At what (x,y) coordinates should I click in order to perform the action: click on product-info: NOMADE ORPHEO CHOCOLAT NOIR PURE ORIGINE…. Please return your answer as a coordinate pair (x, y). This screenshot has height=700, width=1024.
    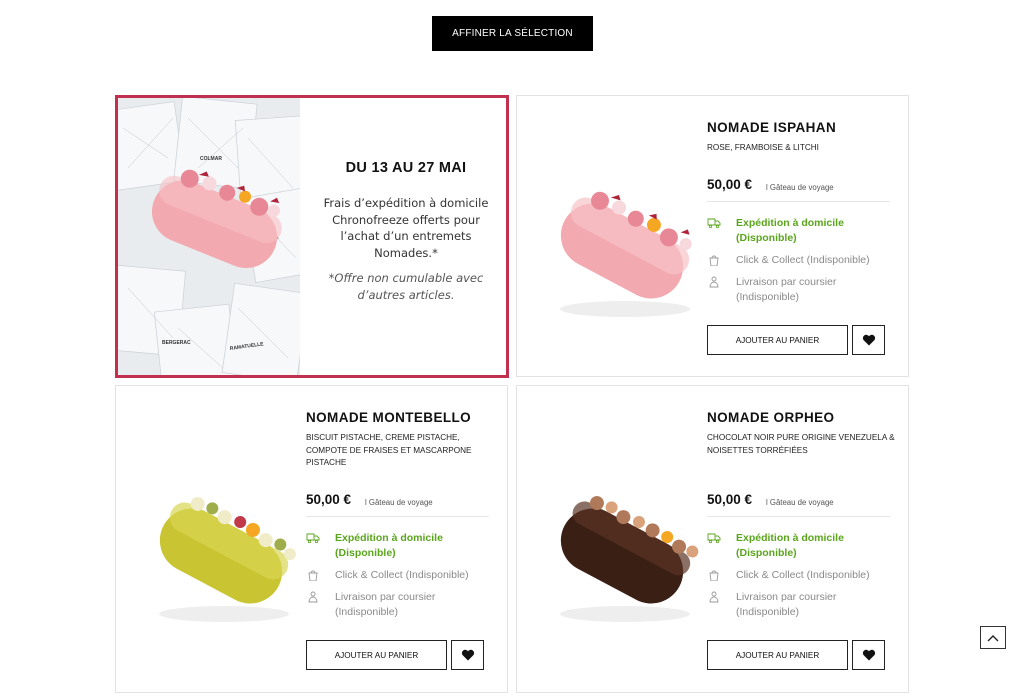
    Looking at the image, I should click on (802, 539).